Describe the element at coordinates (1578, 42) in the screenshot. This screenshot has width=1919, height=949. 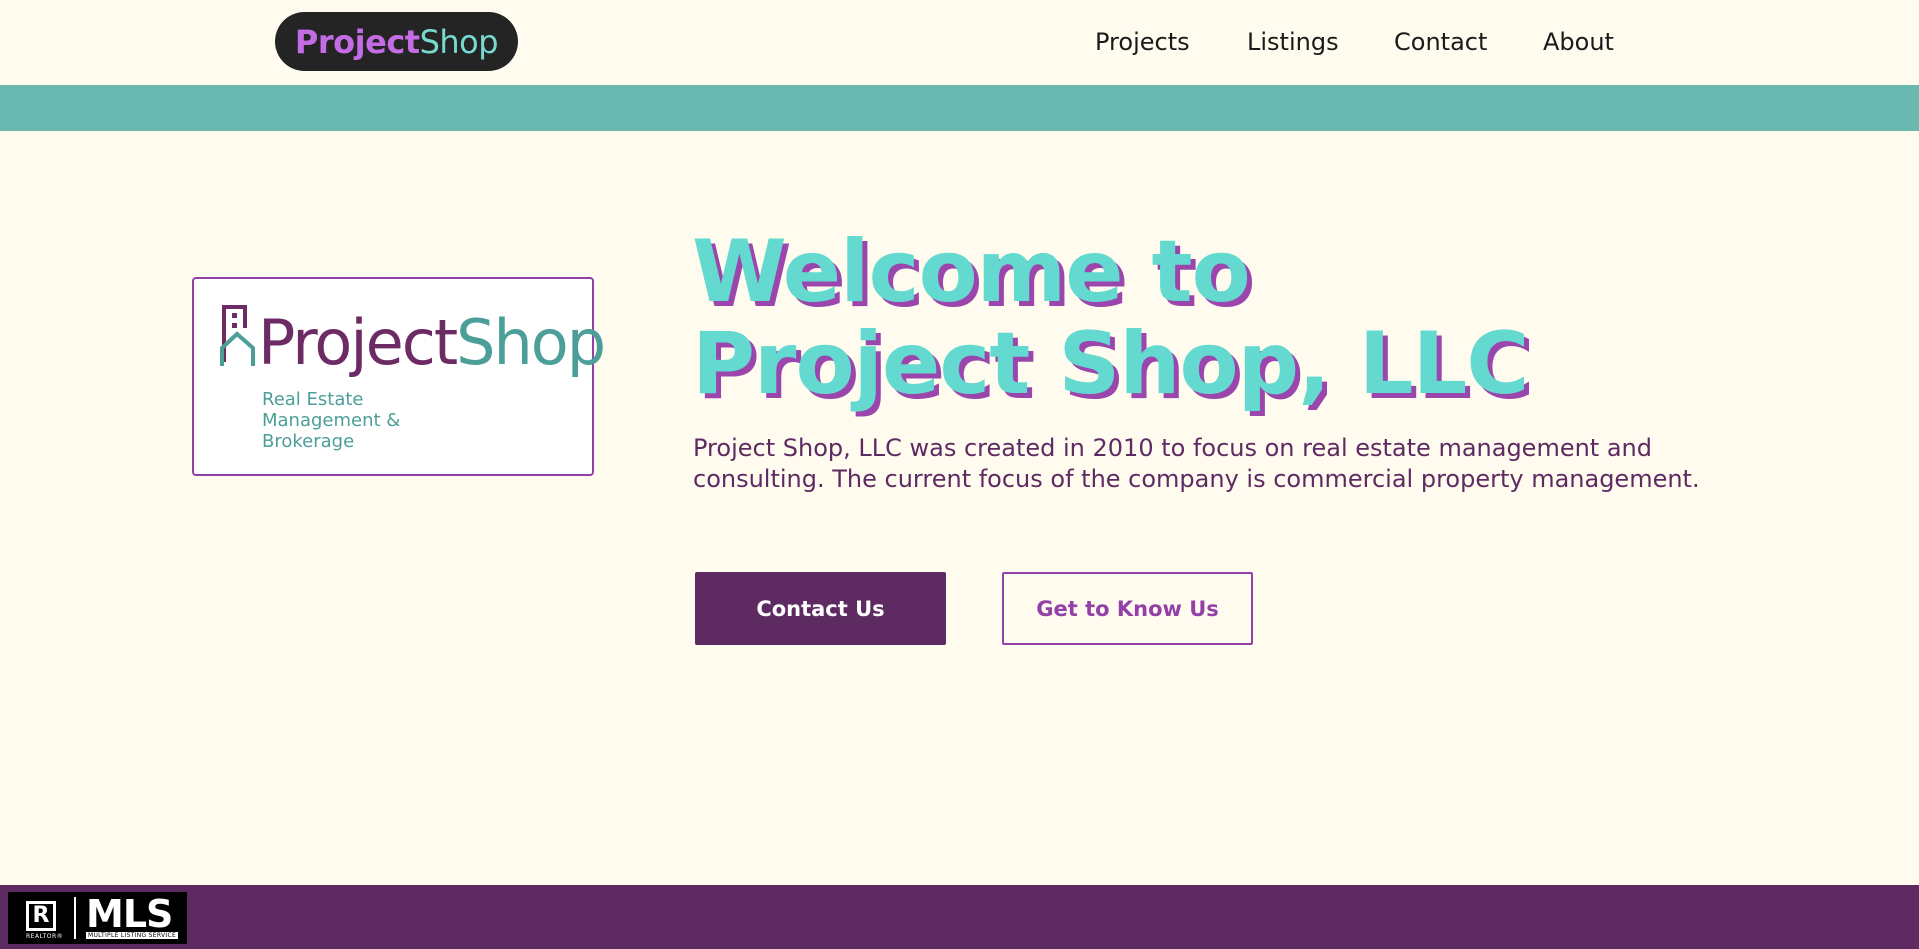
I see `nav-link-about: About` at that location.